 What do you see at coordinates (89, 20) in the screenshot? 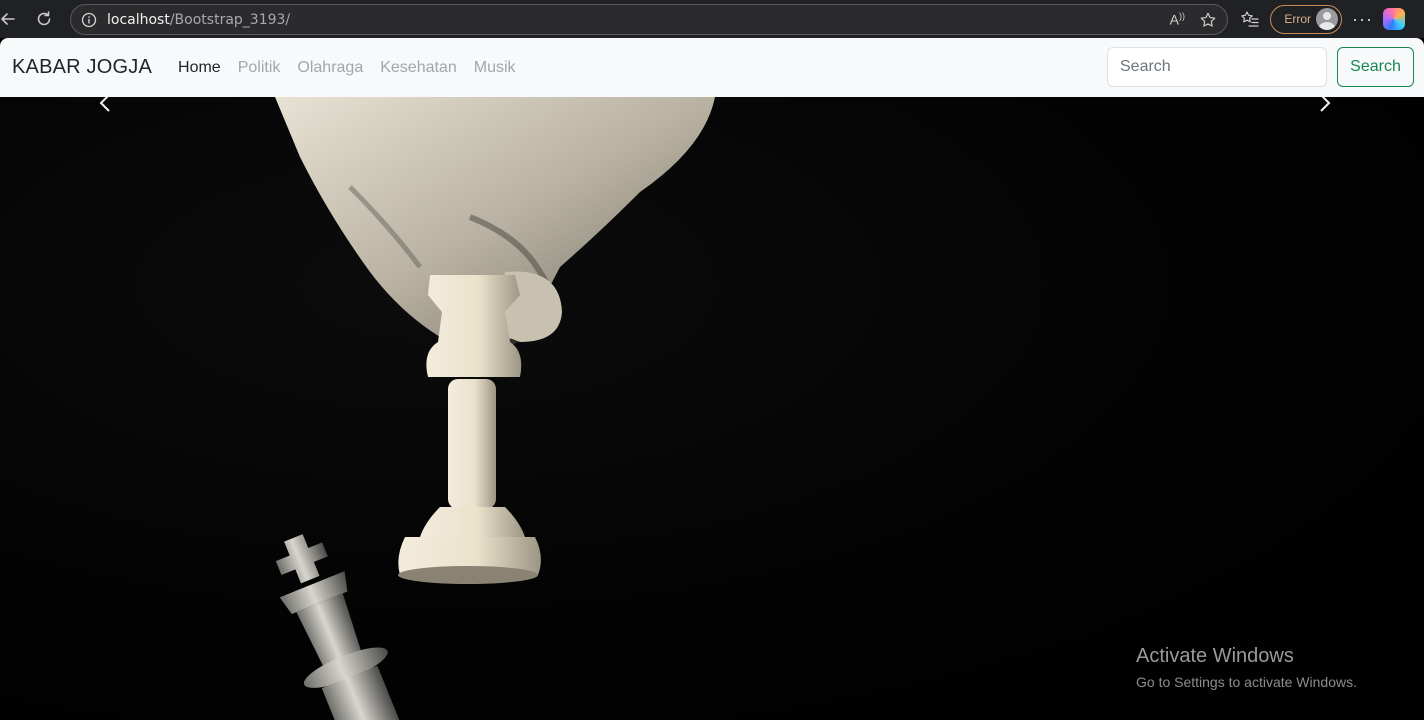
I see `info-icon` at bounding box center [89, 20].